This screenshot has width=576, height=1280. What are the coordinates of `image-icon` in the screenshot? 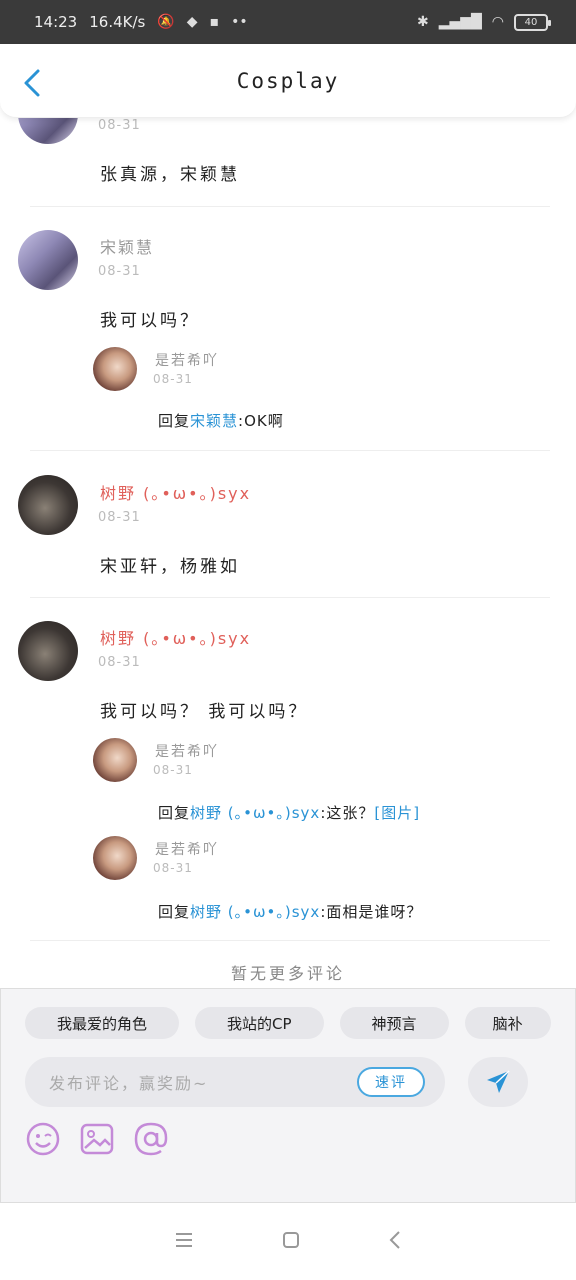 It's located at (97, 1139).